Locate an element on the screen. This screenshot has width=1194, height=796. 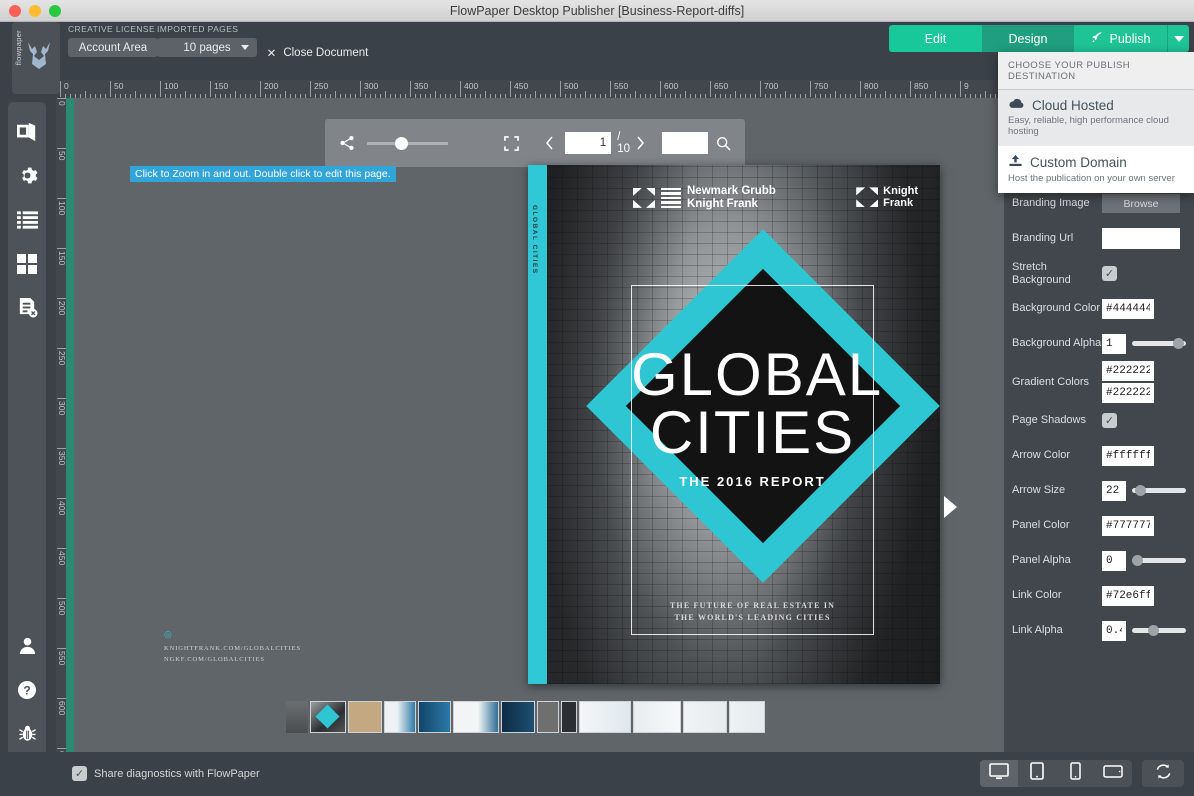
sidebar-item-help: ? is located at coordinates (27, 692).